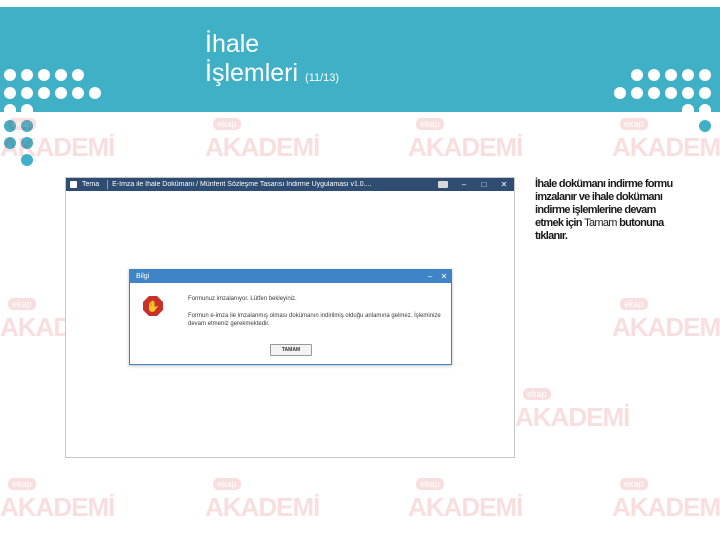  What do you see at coordinates (153, 306) in the screenshot?
I see `stop-hand-icon: ✋` at bounding box center [153, 306].